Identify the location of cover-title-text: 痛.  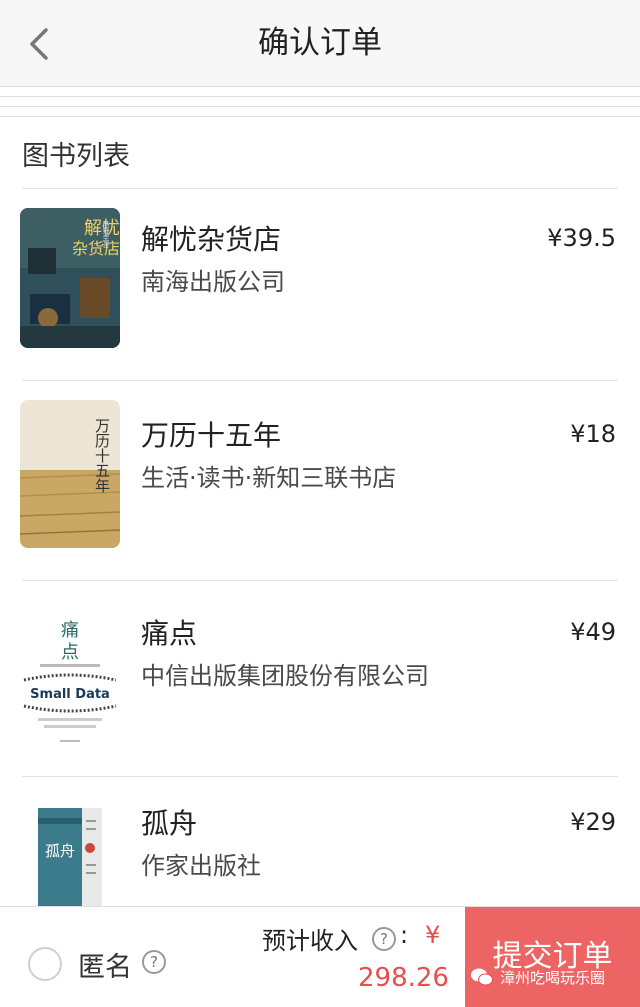
(70, 630).